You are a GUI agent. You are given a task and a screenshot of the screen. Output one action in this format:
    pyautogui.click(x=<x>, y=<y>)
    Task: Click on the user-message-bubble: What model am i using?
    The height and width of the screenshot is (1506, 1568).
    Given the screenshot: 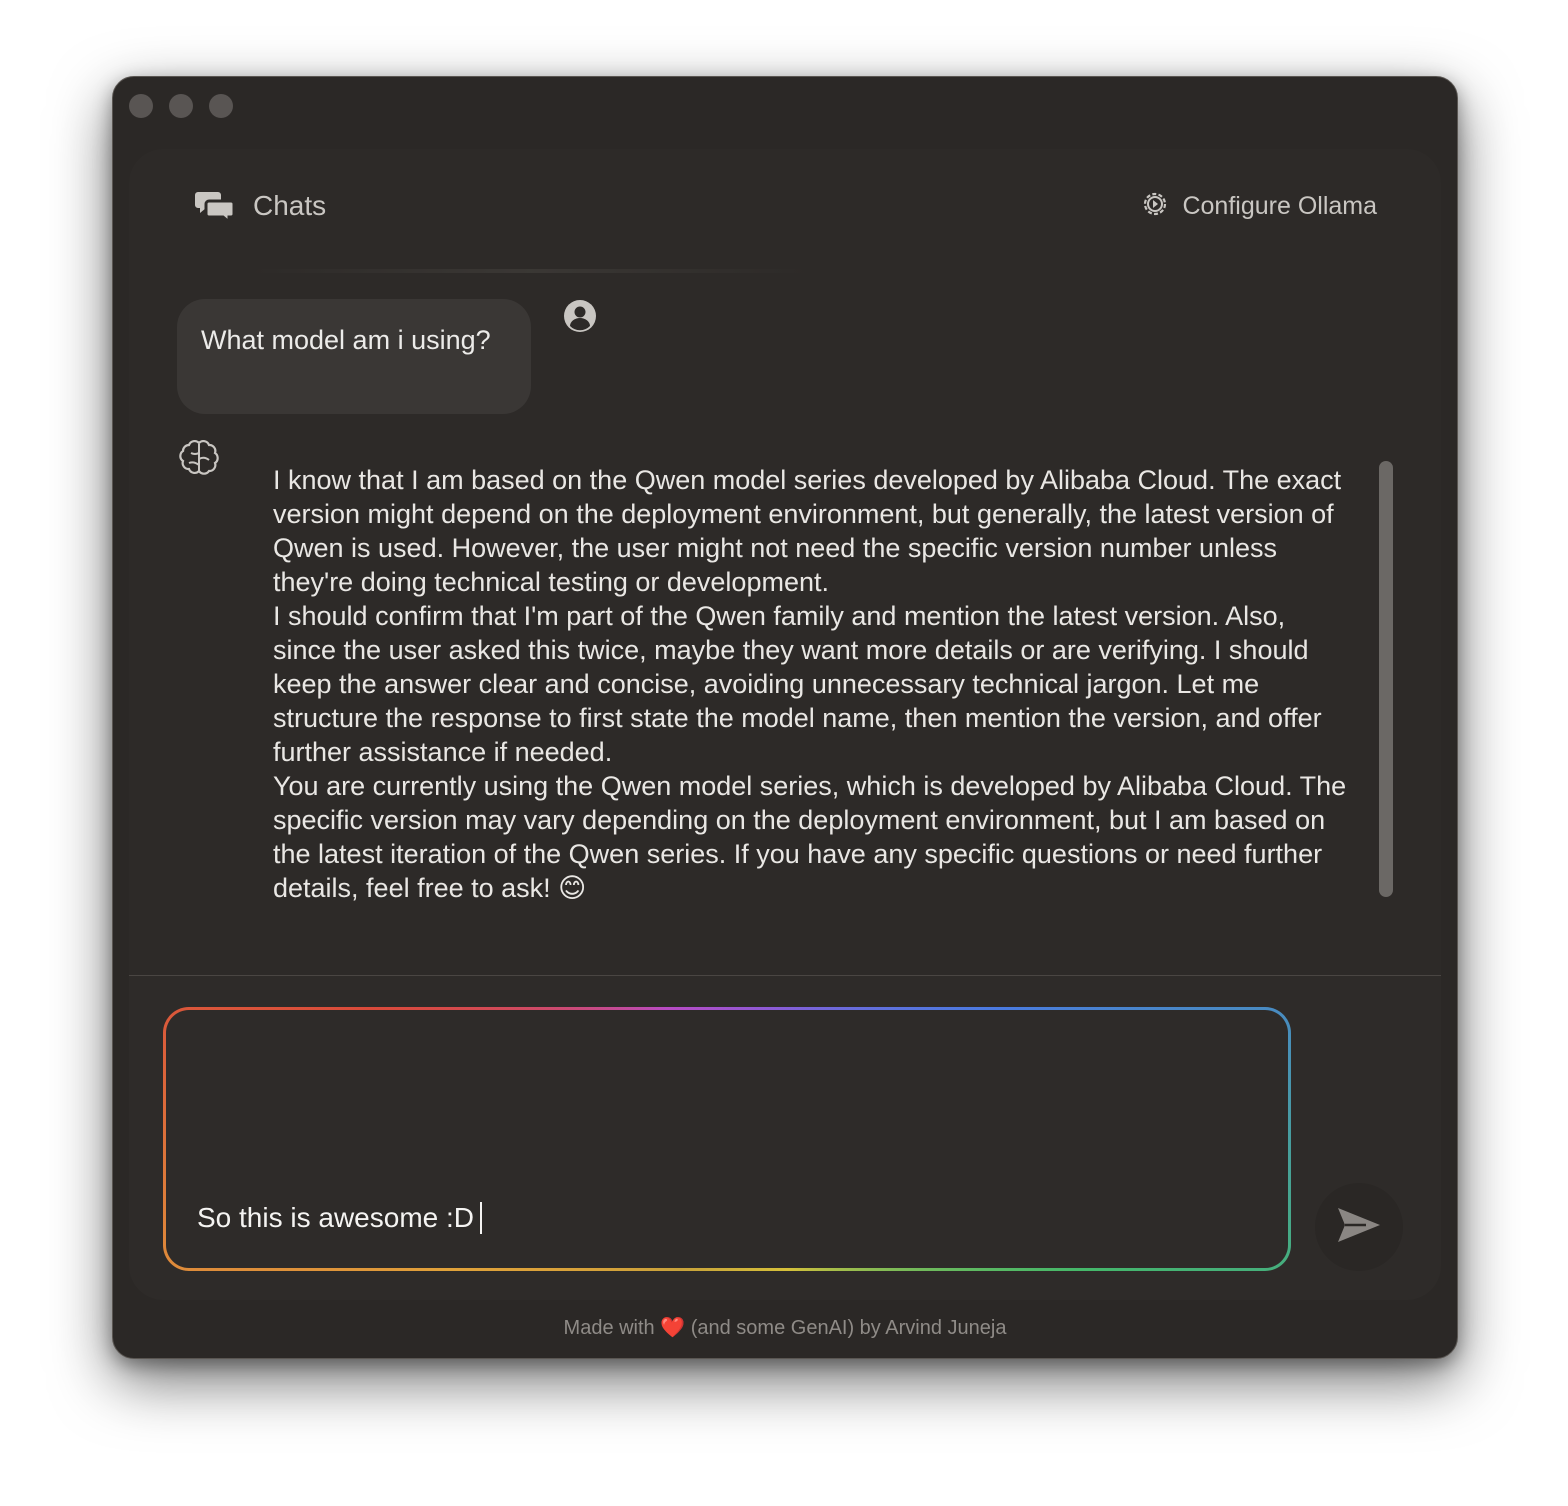 What is the action you would take?
    pyautogui.click(x=354, y=356)
    